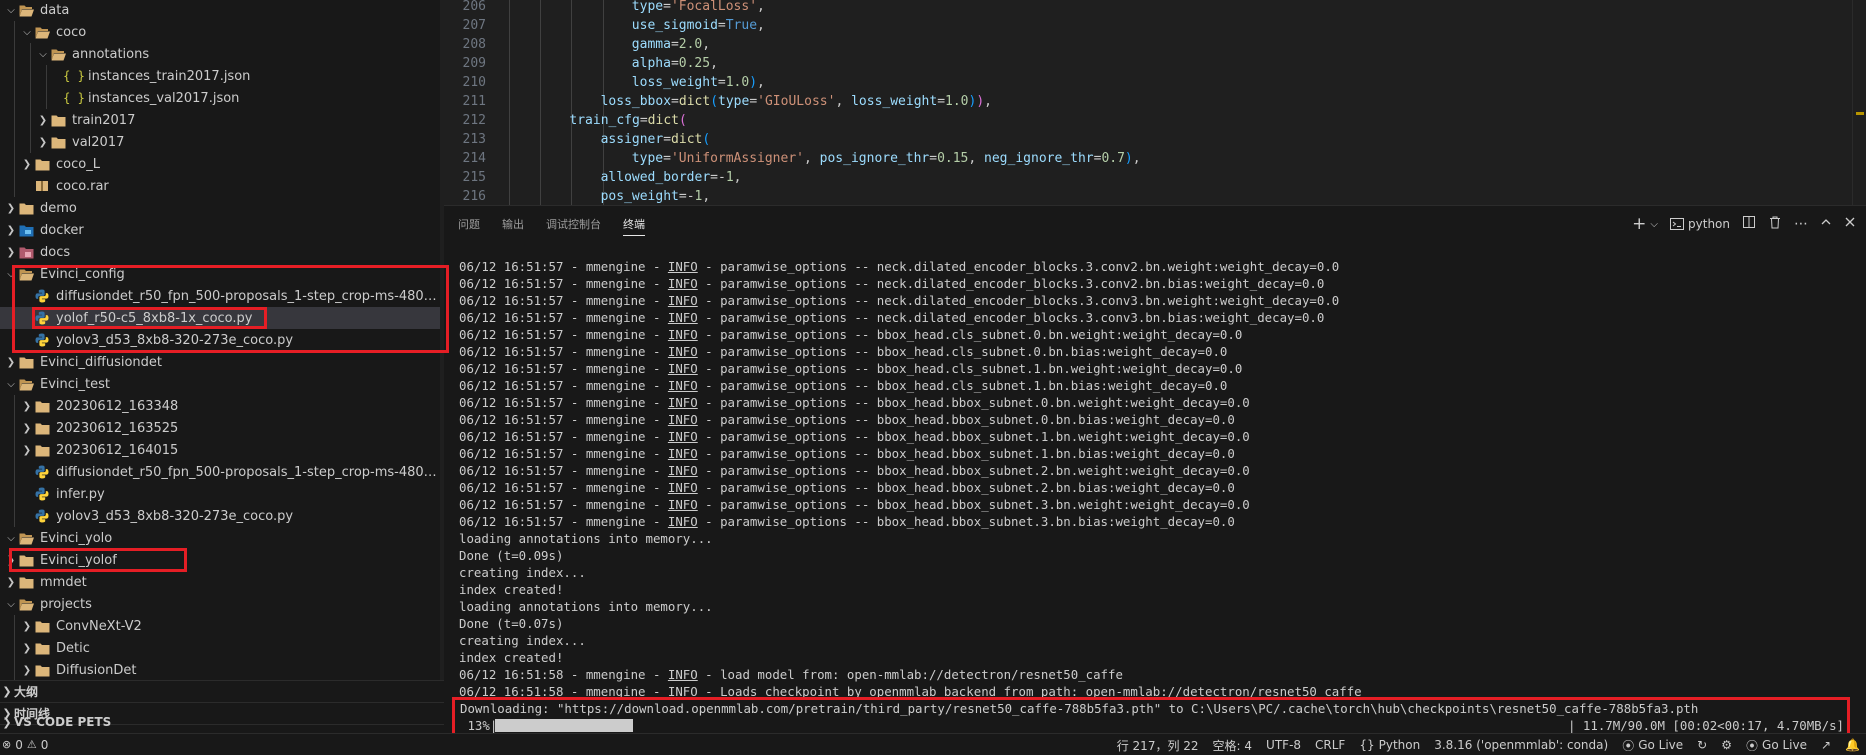 This screenshot has height=755, width=1866. Describe the element at coordinates (220, 362) in the screenshot. I see `folder-item: ❯ Evinci_diffusiondet` at that location.